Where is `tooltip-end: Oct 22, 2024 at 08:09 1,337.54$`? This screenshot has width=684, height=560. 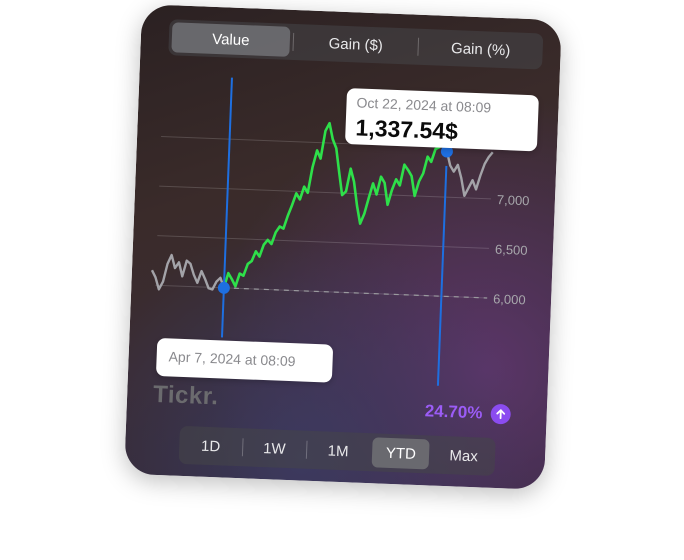
tooltip-end: Oct 22, 2024 at 08:09 1,337.54$ is located at coordinates (441, 120).